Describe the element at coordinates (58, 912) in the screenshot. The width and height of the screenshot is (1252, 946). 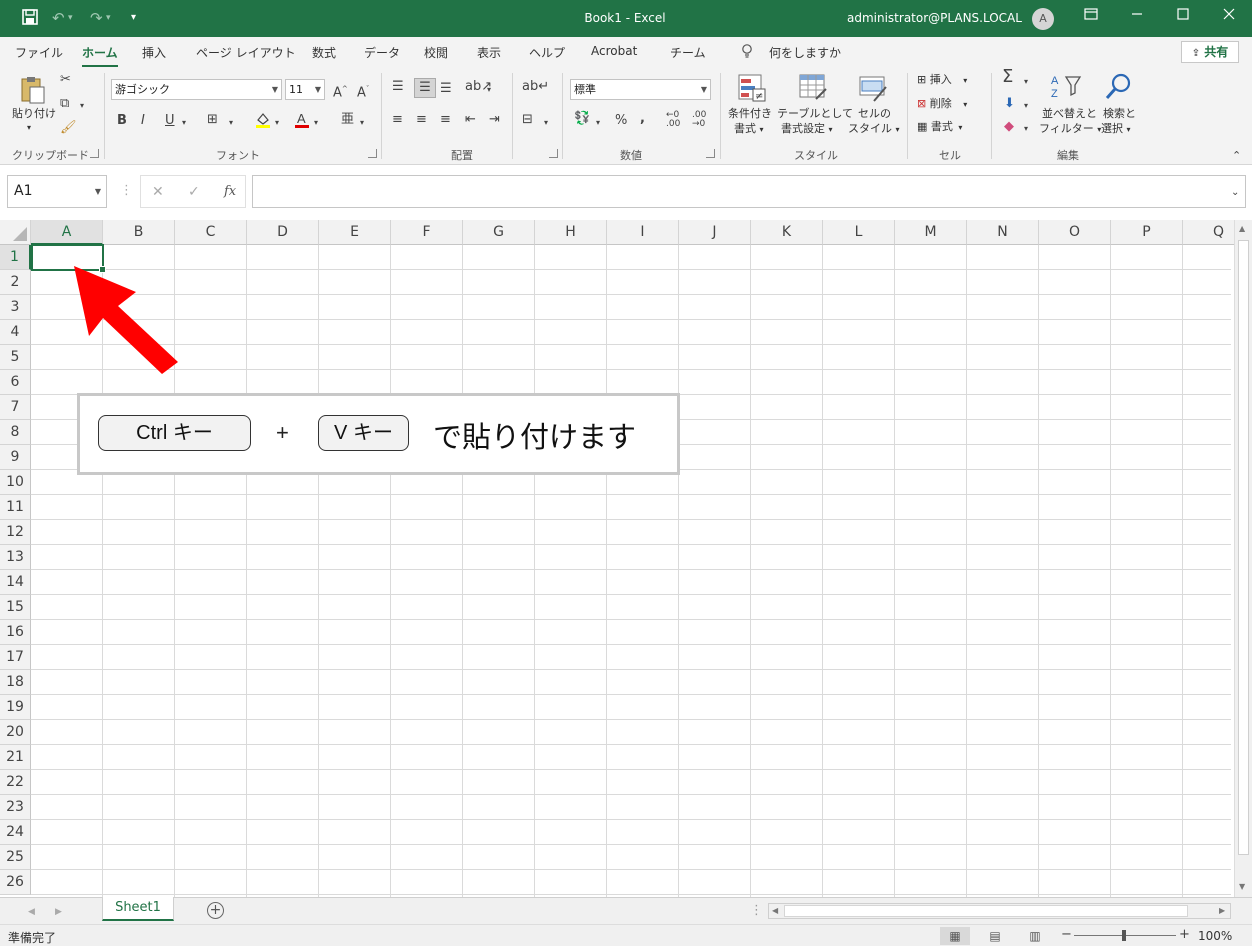
I see `next-sheet-icon: ▶` at that location.